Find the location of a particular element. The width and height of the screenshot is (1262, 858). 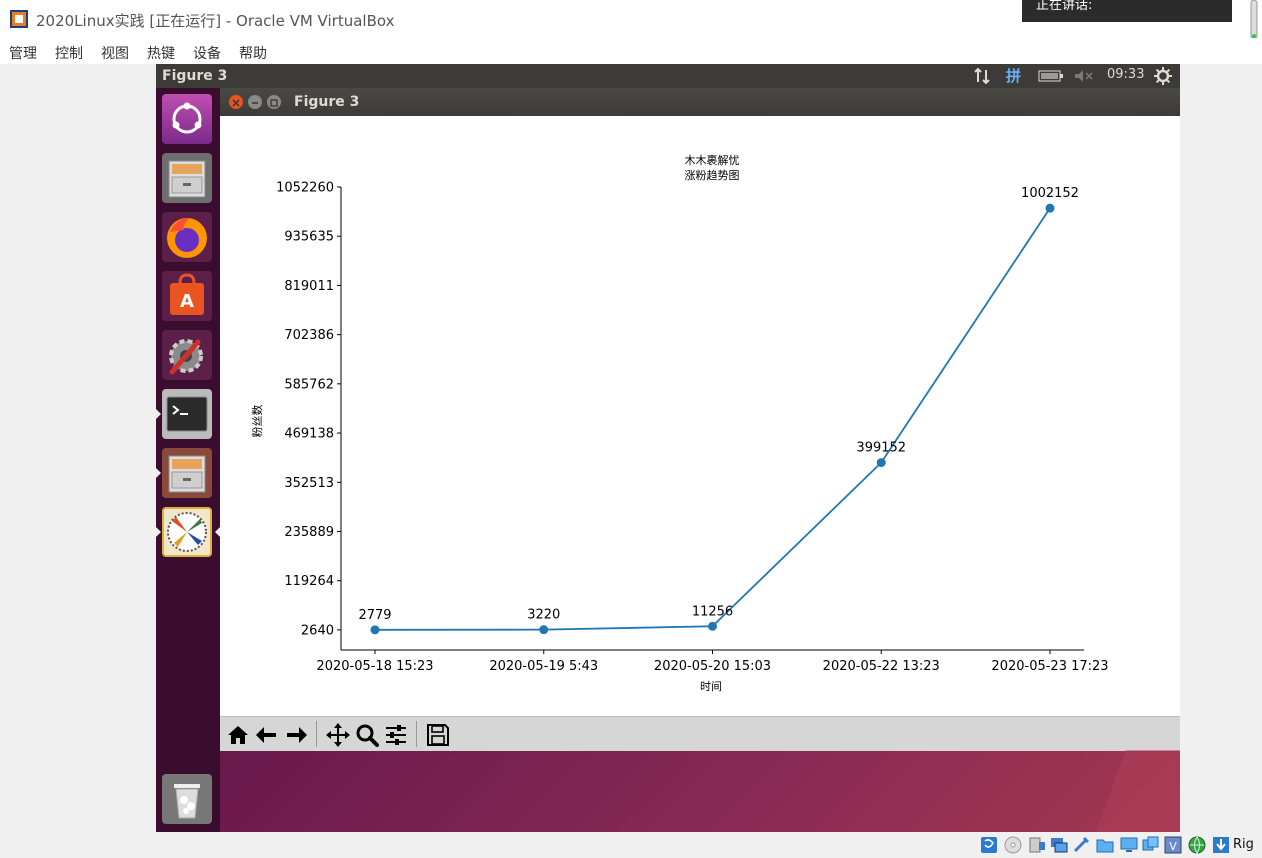

matplotlib-running-indicator is located at coordinates (158, 532).